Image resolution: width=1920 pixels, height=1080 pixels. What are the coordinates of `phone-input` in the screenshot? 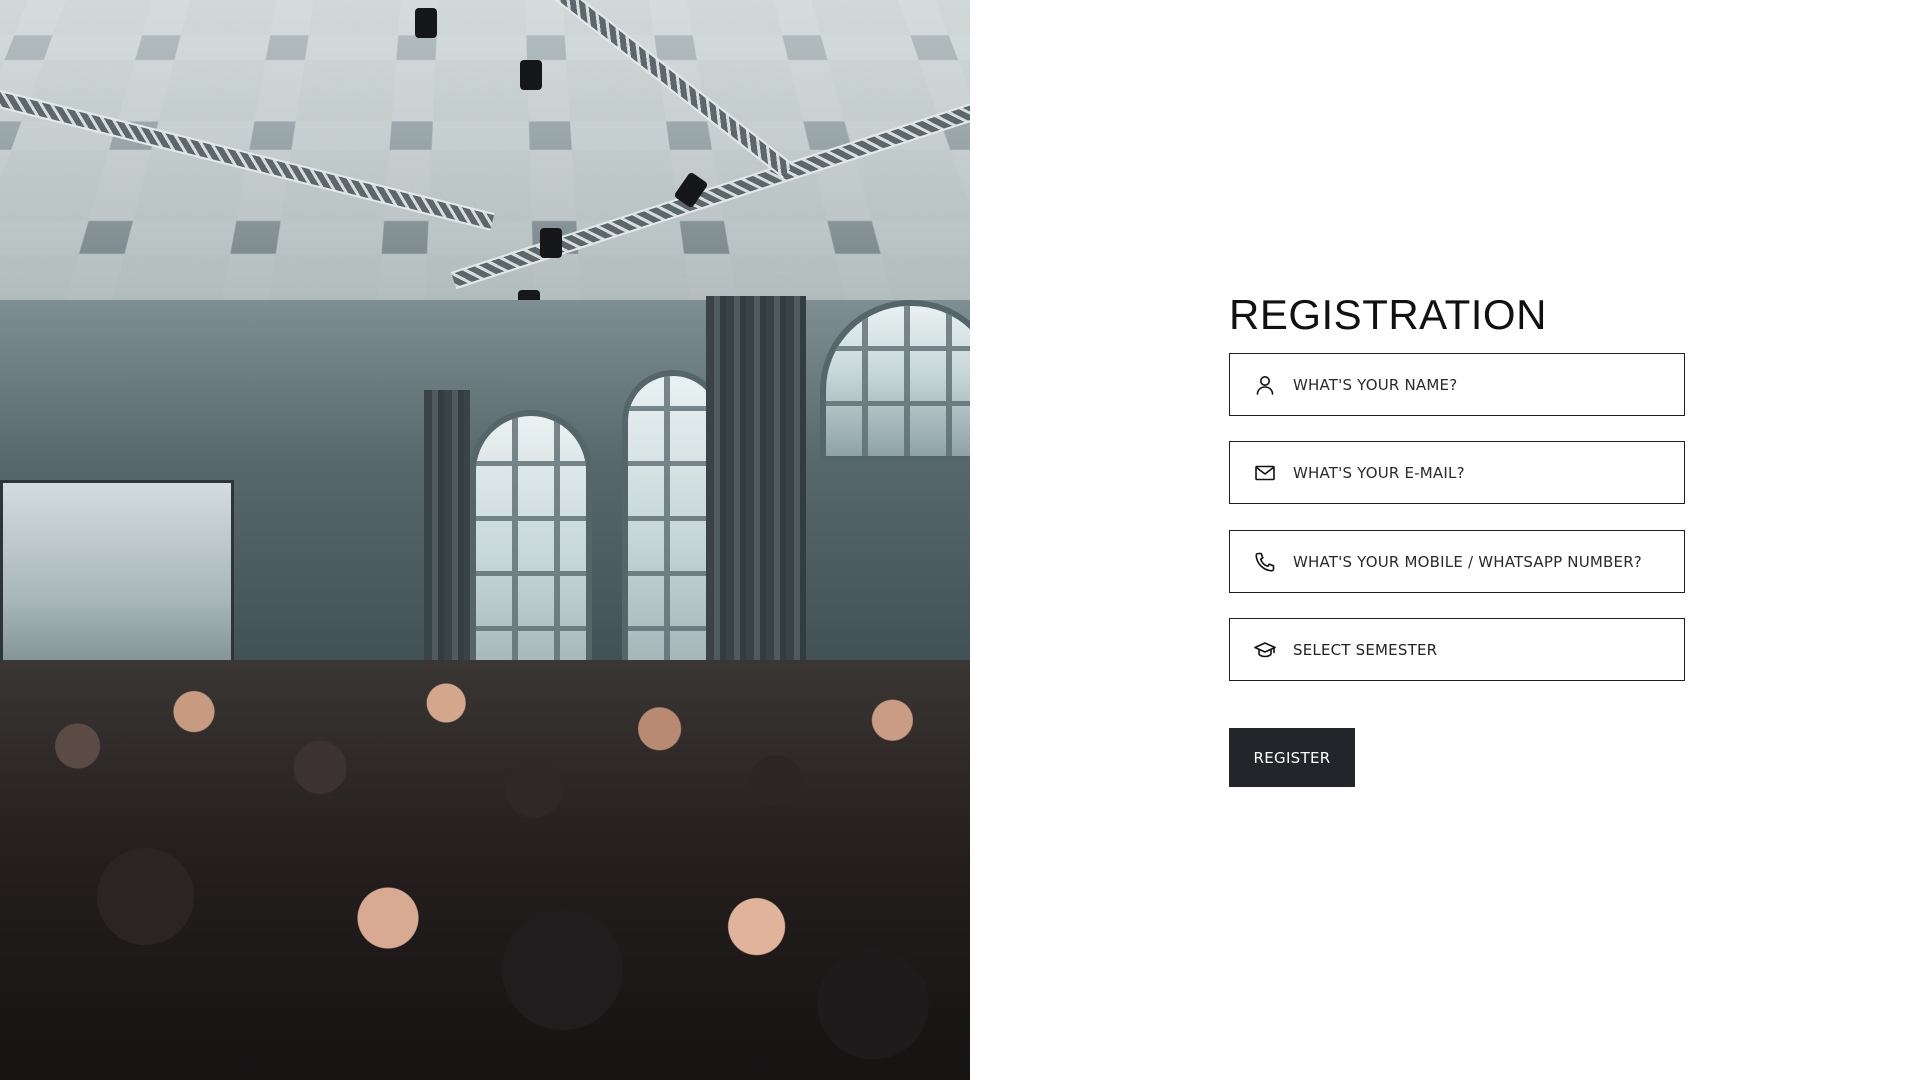 It's located at (1488, 561).